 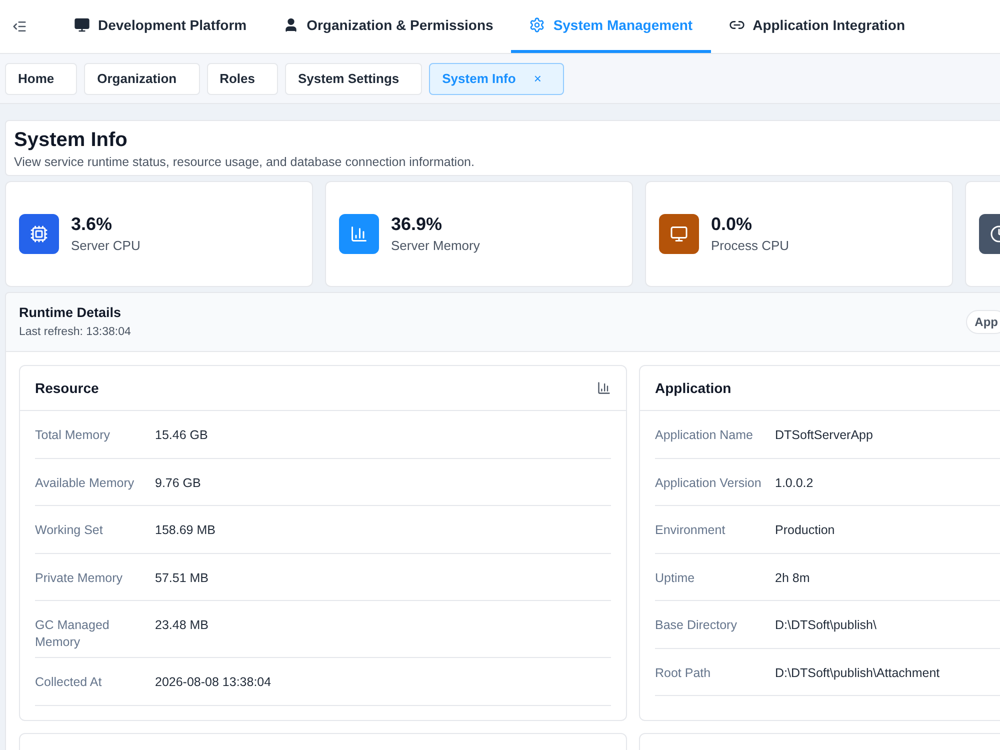 What do you see at coordinates (92, 224) in the screenshot?
I see `stat-value: 3.6%` at bounding box center [92, 224].